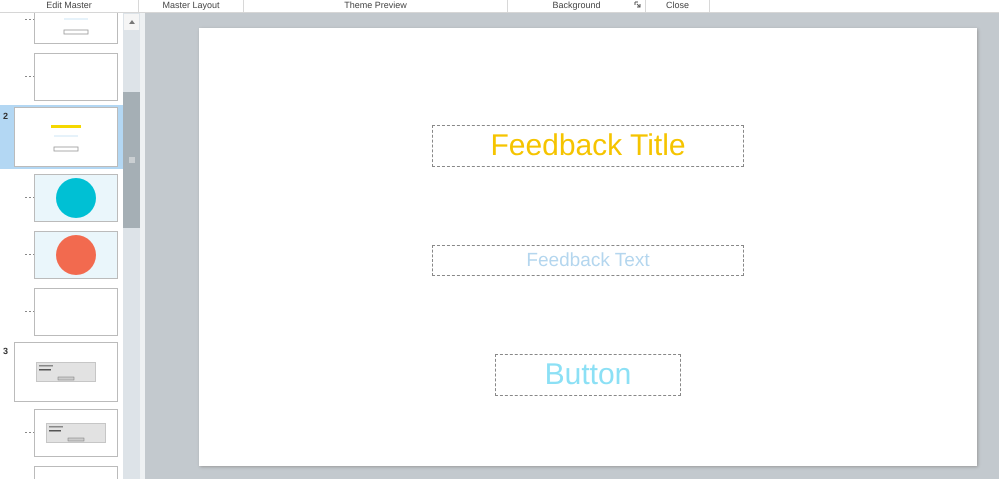 The width and height of the screenshot is (999, 479). What do you see at coordinates (6, 116) in the screenshot?
I see `slide-number: 2` at bounding box center [6, 116].